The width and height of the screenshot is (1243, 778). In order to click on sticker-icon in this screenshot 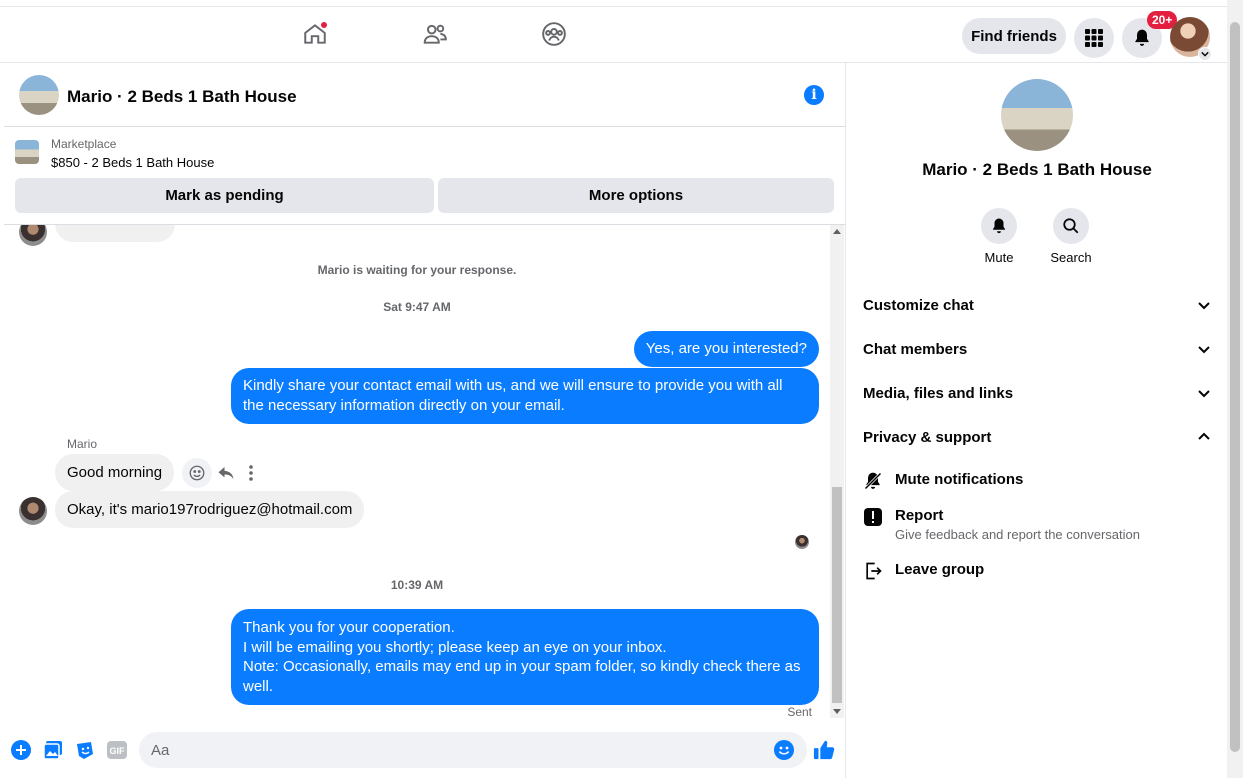, I will do `click(85, 750)`.